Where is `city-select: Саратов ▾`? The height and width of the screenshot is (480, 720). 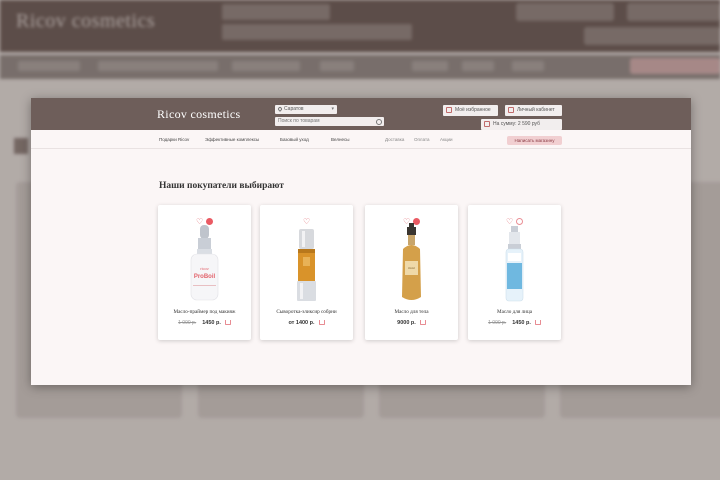
city-select: Саратов ▾ is located at coordinates (306, 109).